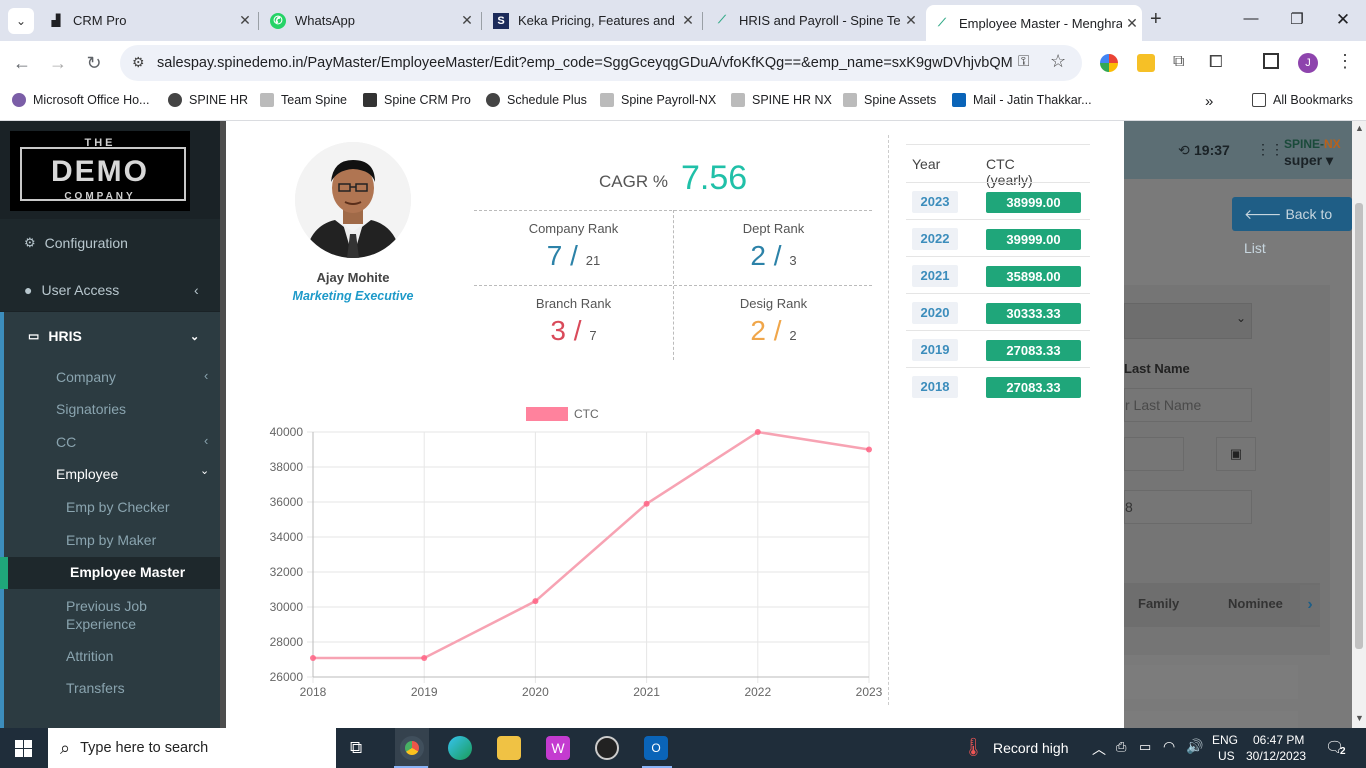 Image resolution: width=1366 pixels, height=768 pixels. I want to click on cagr-value: 7.56, so click(714, 178).